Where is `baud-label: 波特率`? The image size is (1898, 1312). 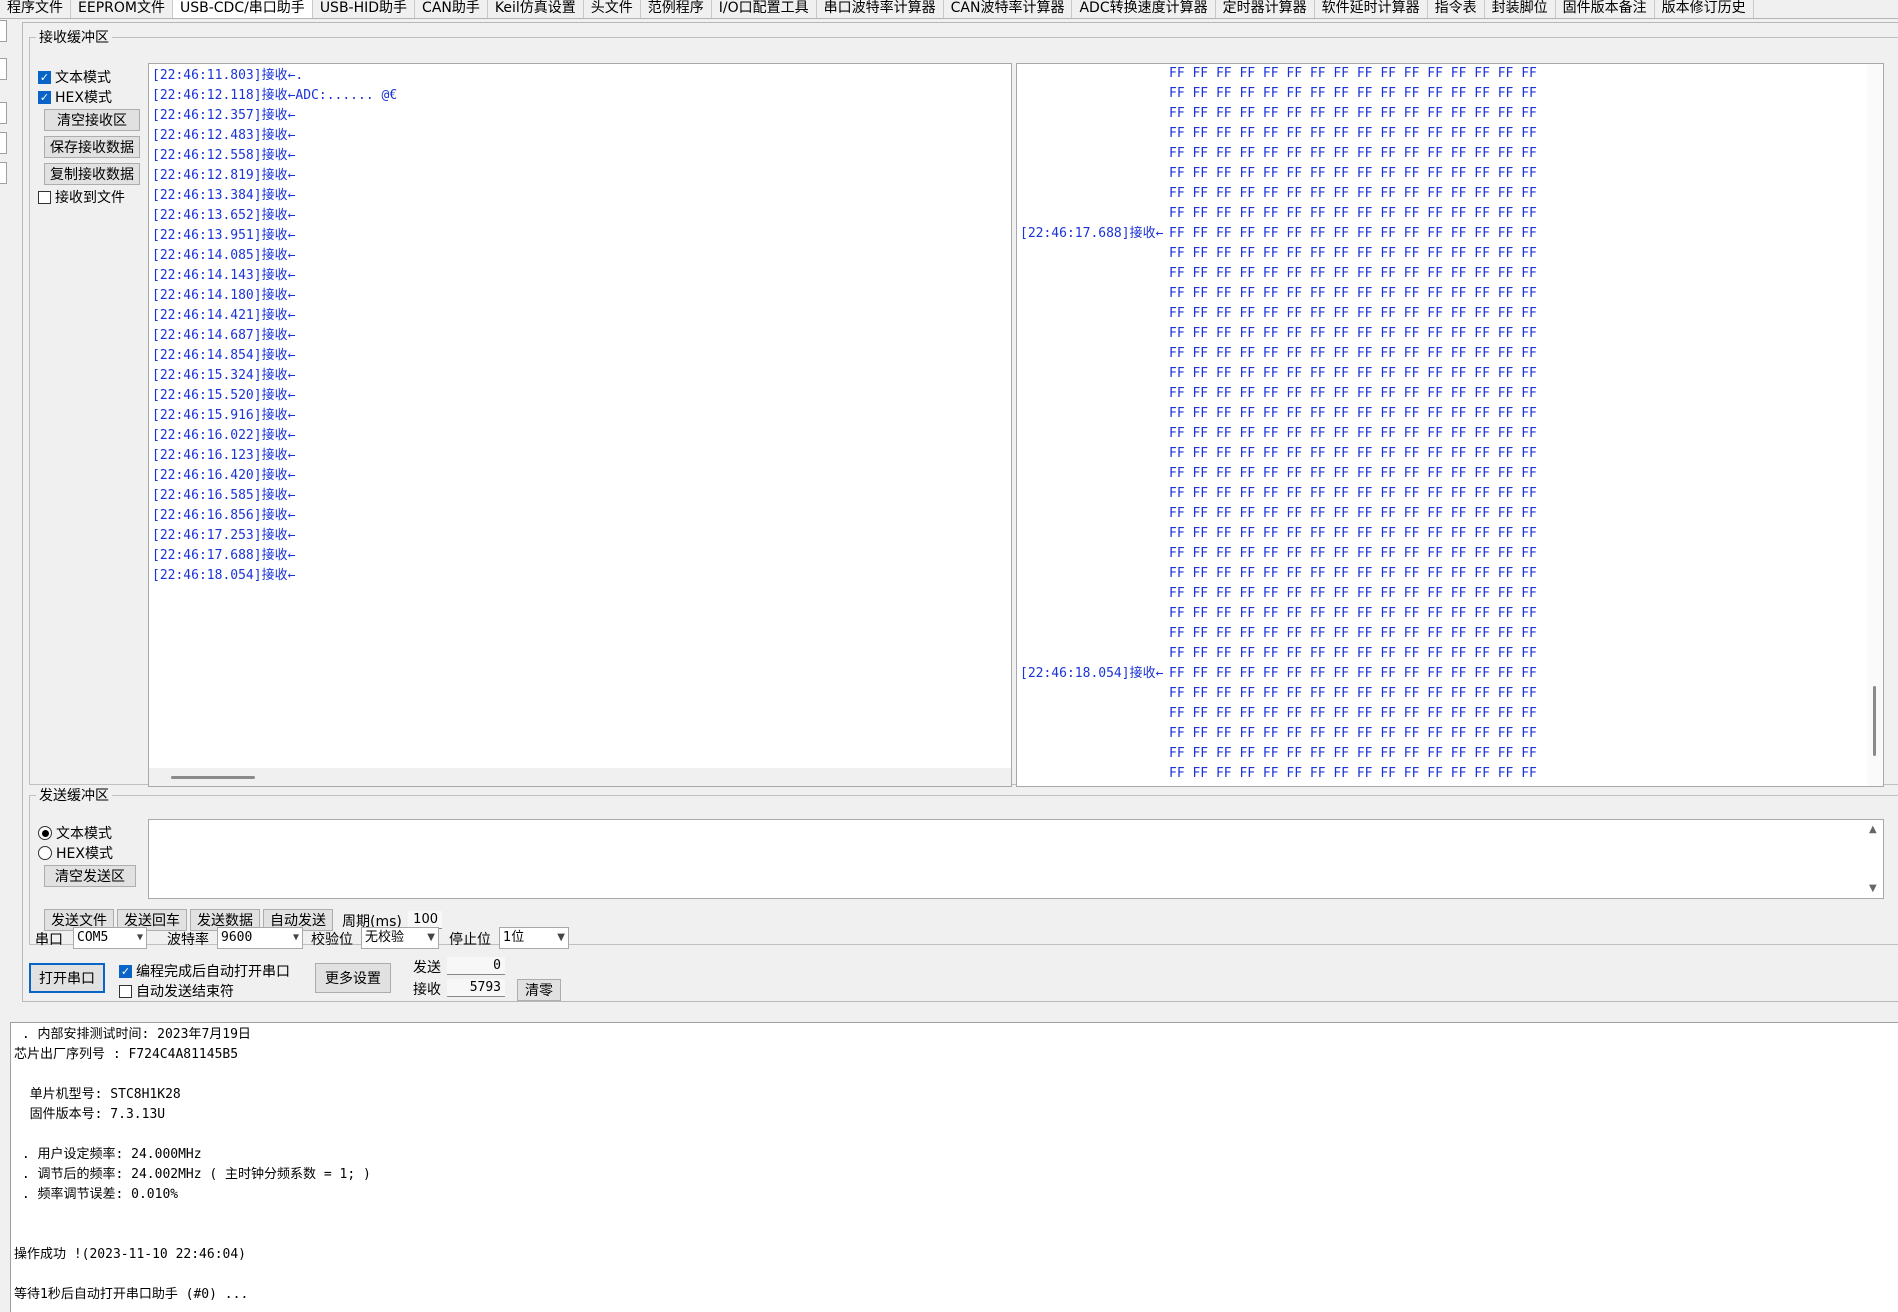 baud-label: 波特率 is located at coordinates (188, 940).